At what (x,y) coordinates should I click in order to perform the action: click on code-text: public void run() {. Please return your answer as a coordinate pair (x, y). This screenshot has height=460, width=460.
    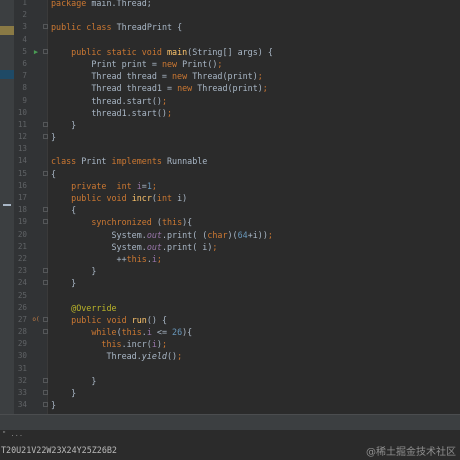
    Looking at the image, I should click on (109, 320).